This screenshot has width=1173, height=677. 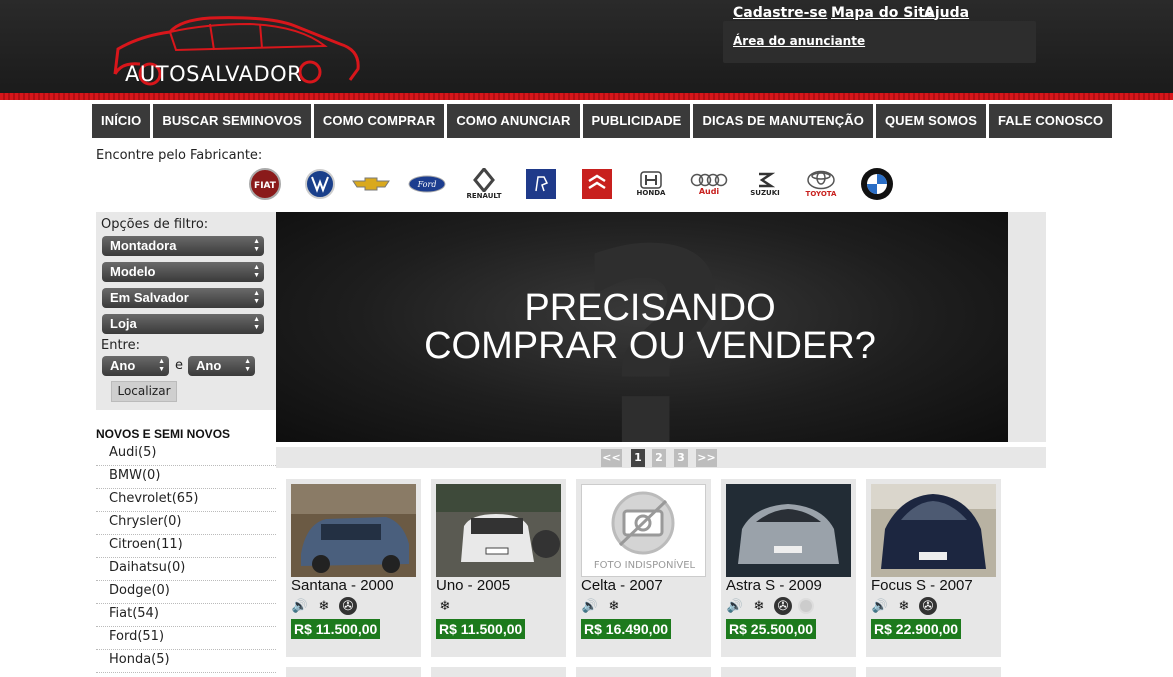 I want to click on brand-ford-icon: Ford, so click(x=427, y=184).